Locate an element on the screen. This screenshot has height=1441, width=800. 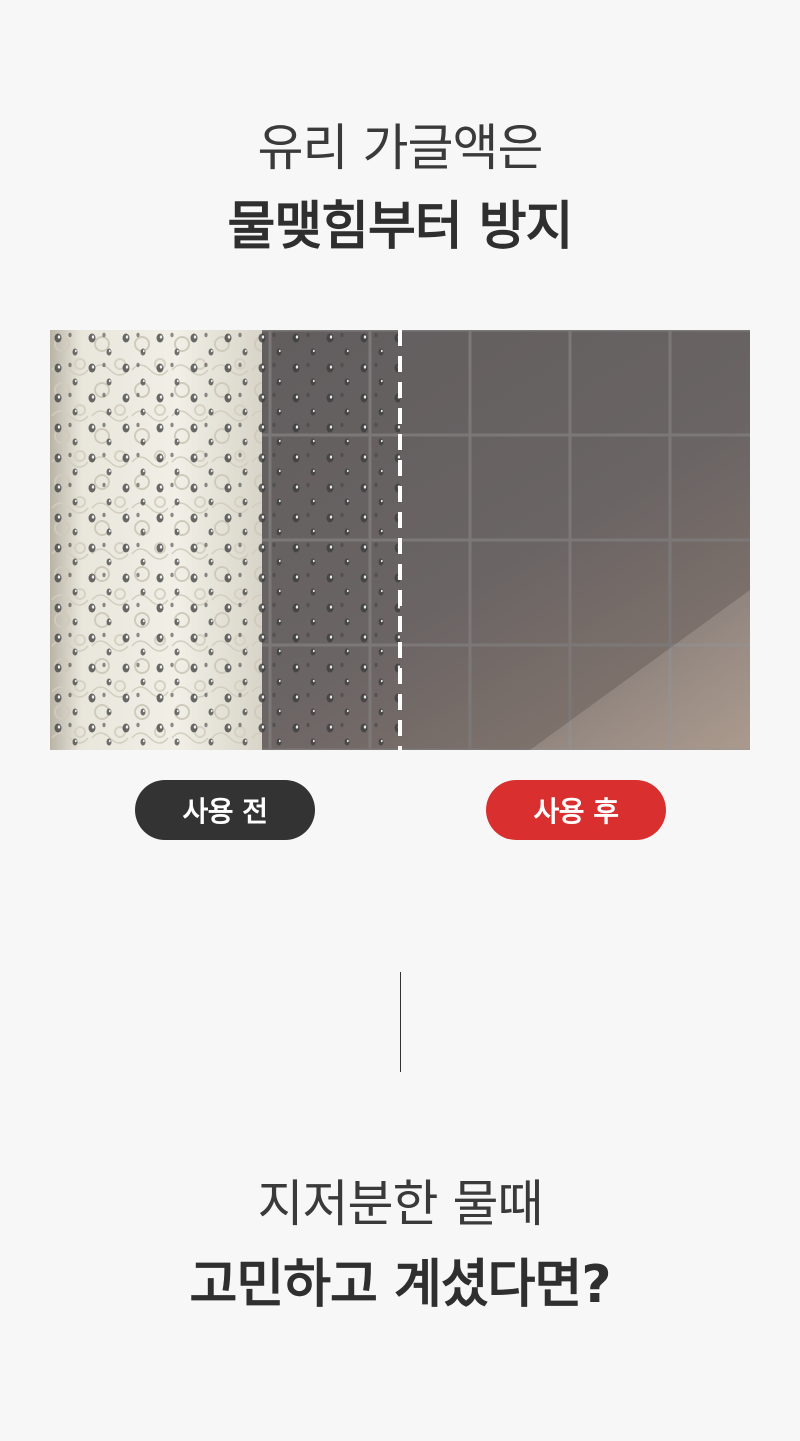
after-badge: 사용 후 is located at coordinates (576, 810).